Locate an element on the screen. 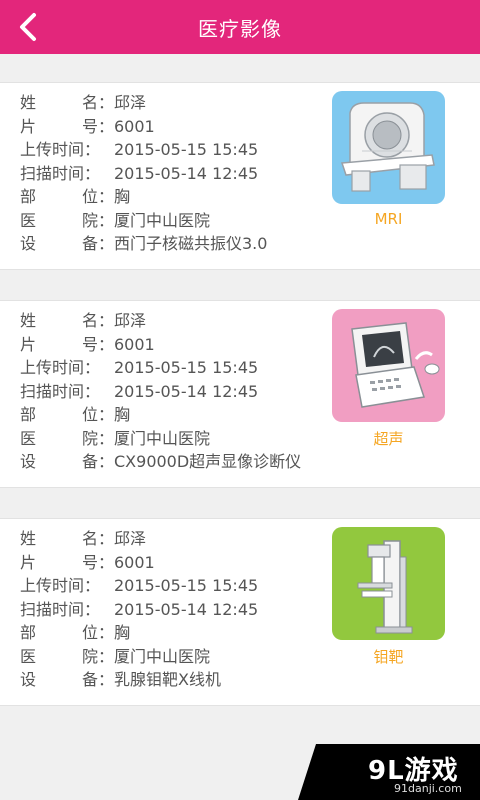 This screenshot has height=800, width=480. device-row: 设备： CX9000D超声显像诊断仪 is located at coordinates (160, 462).